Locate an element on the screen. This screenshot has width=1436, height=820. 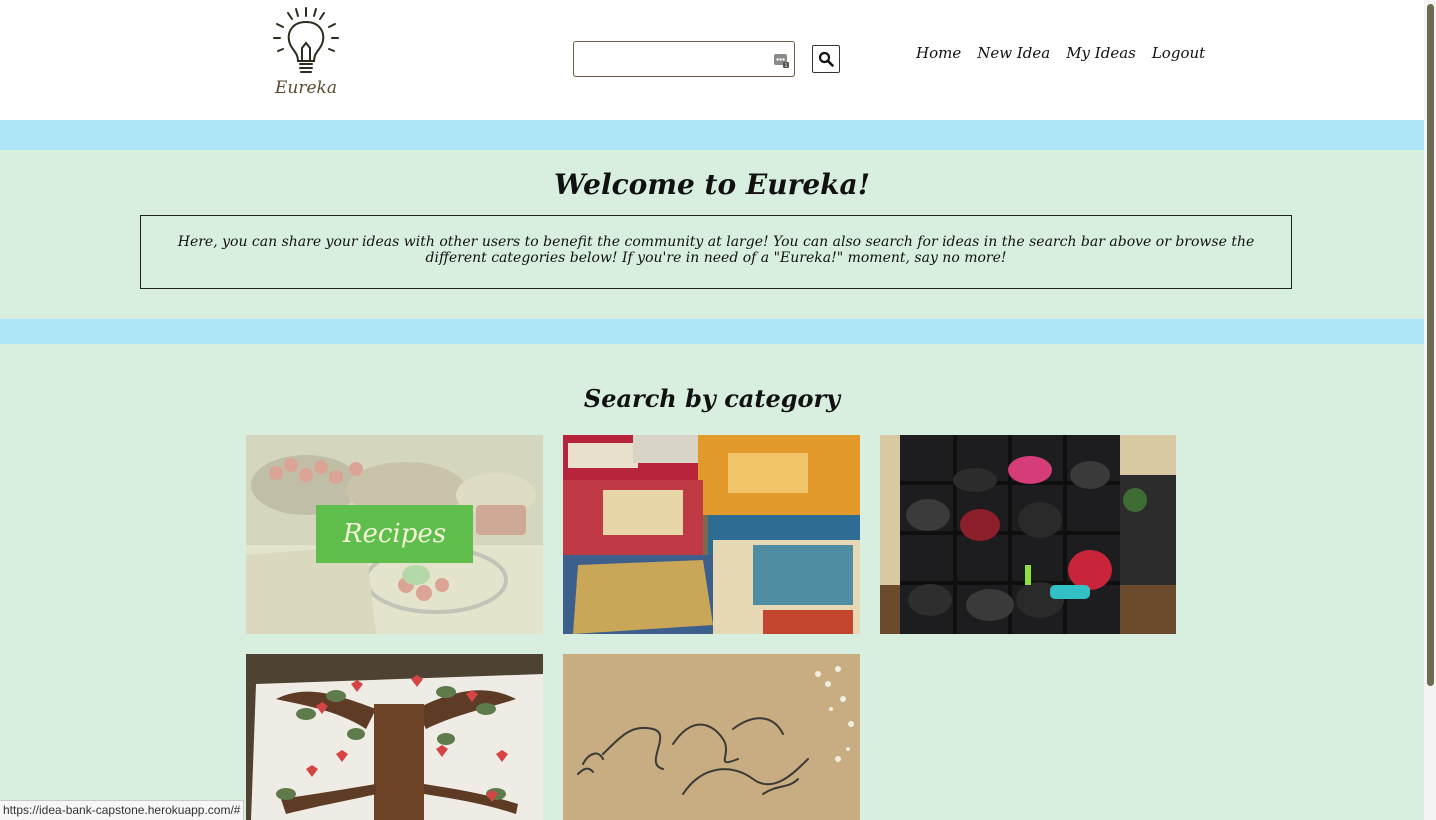
category-tile-recipes: Recipes is located at coordinates (394, 534).